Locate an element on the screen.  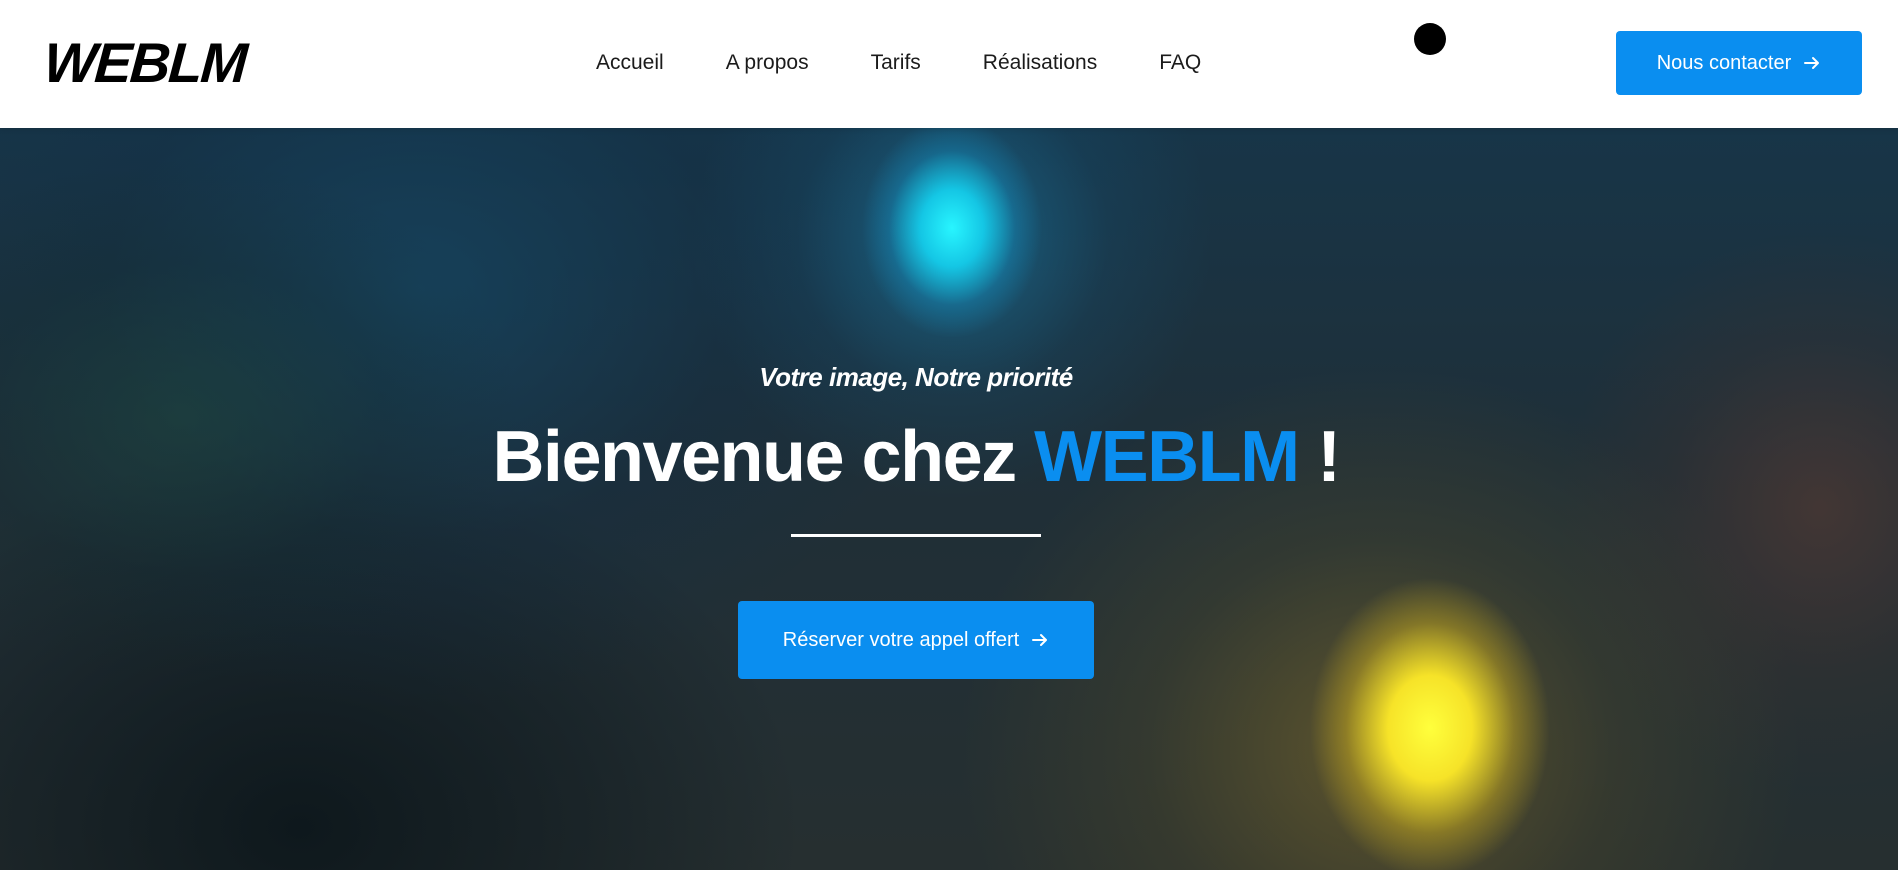
nav-item-realisations: Réalisations is located at coordinates (1040, 63).